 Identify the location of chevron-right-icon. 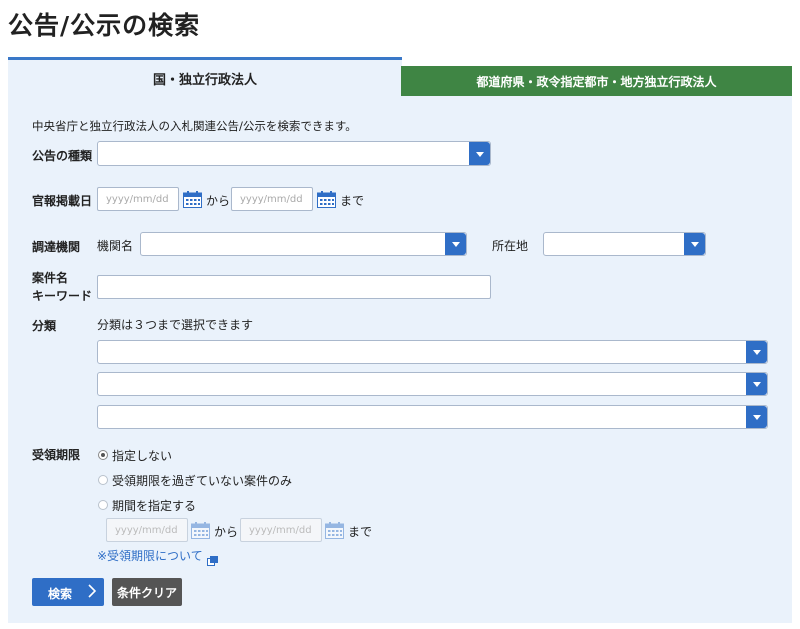
(92, 591).